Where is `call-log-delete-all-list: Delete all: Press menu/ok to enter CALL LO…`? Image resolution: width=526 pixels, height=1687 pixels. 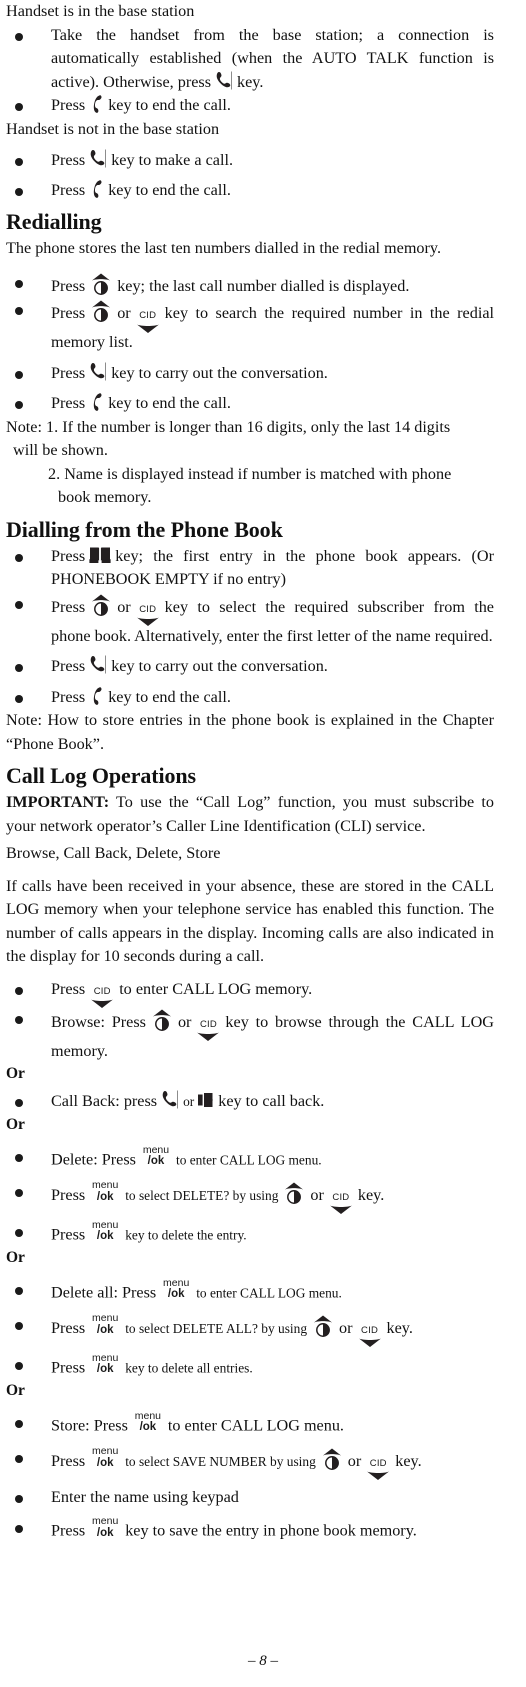 call-log-delete-all-list: Delete all: Press menu/ok to enter CALL LO… is located at coordinates (250, 1328).